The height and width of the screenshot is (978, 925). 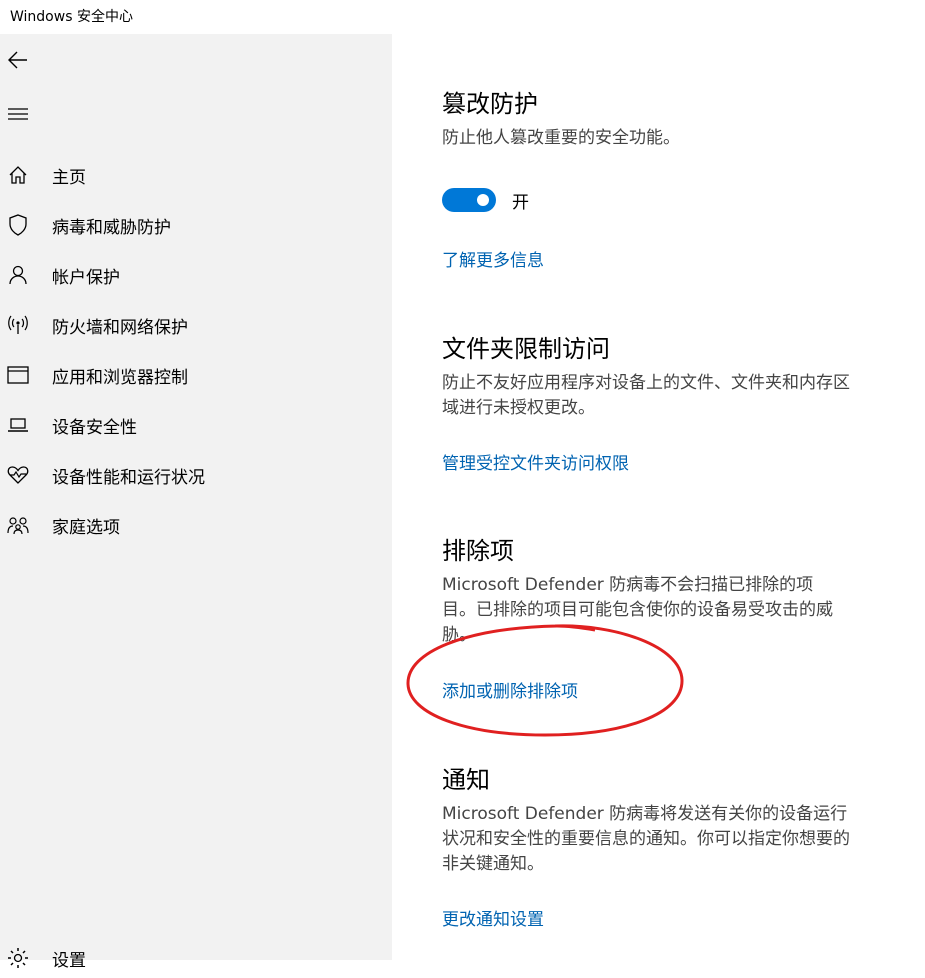 What do you see at coordinates (490, 104) in the screenshot?
I see `section-title: 篡改防护` at bounding box center [490, 104].